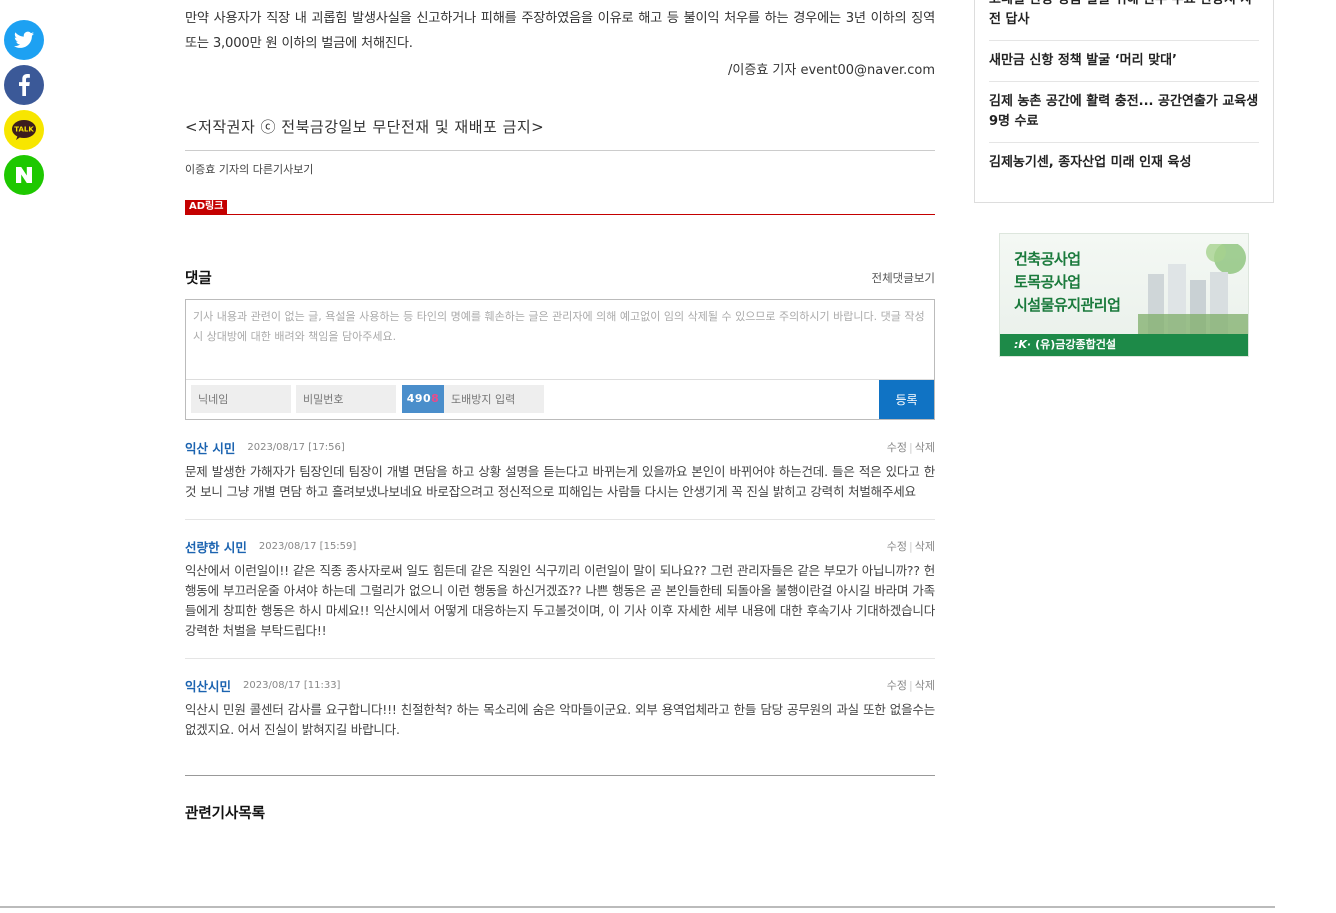 This screenshot has height=913, width=1336. I want to click on ad-link-section: AD링크, so click(560, 207).